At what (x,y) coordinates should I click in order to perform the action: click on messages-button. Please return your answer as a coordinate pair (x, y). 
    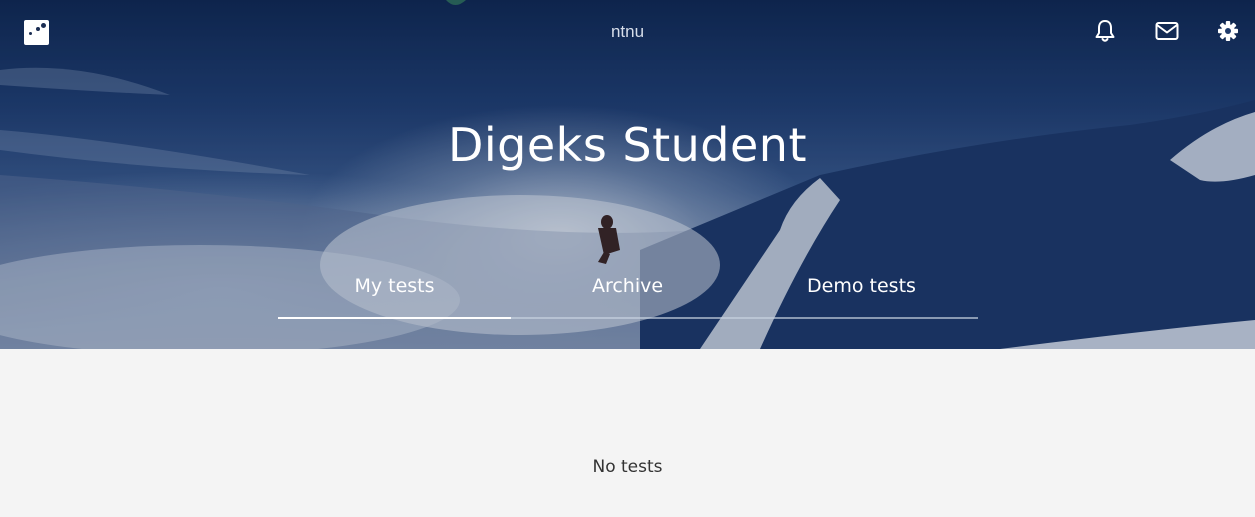
    Looking at the image, I should click on (1167, 31).